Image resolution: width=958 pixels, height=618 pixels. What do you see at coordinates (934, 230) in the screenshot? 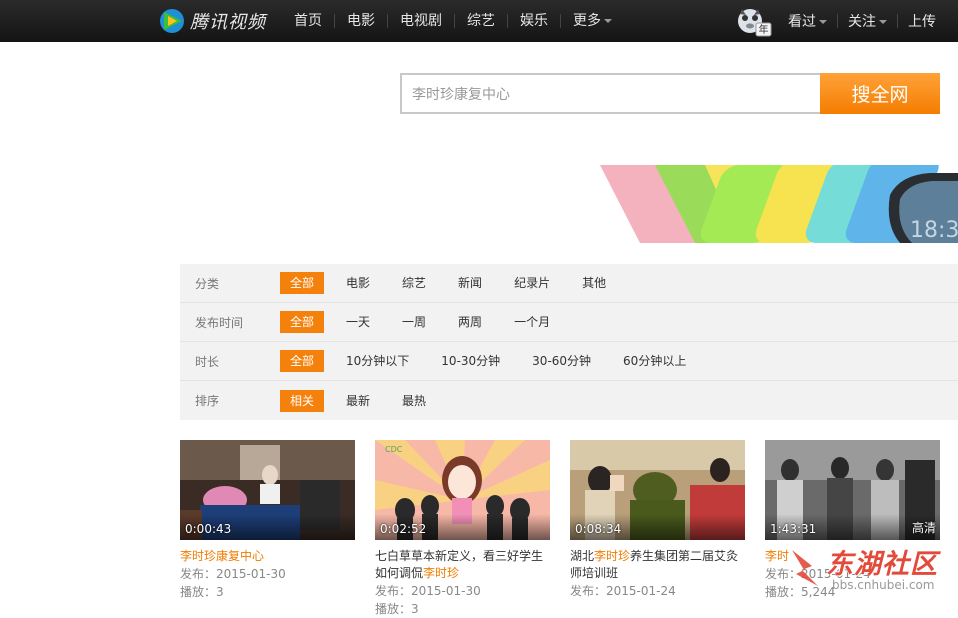
I see `svg-text: 18:3` at bounding box center [934, 230].